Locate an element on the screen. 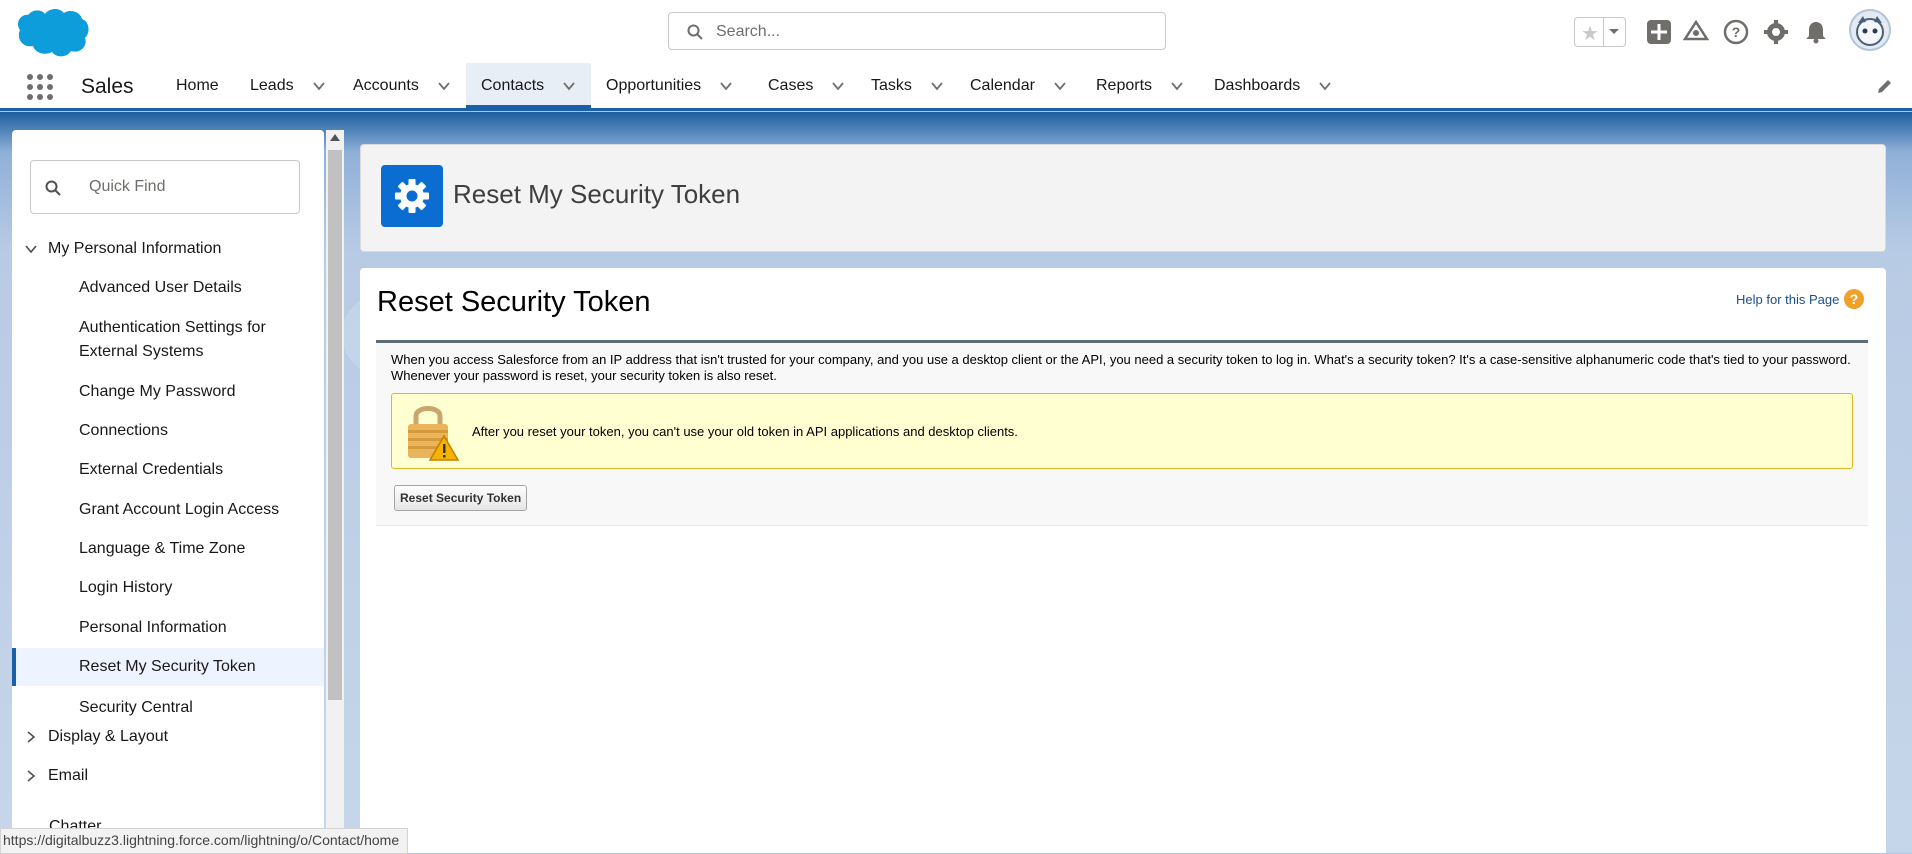 This screenshot has height=854, width=1912. nav-tab-home: Home is located at coordinates (197, 85).